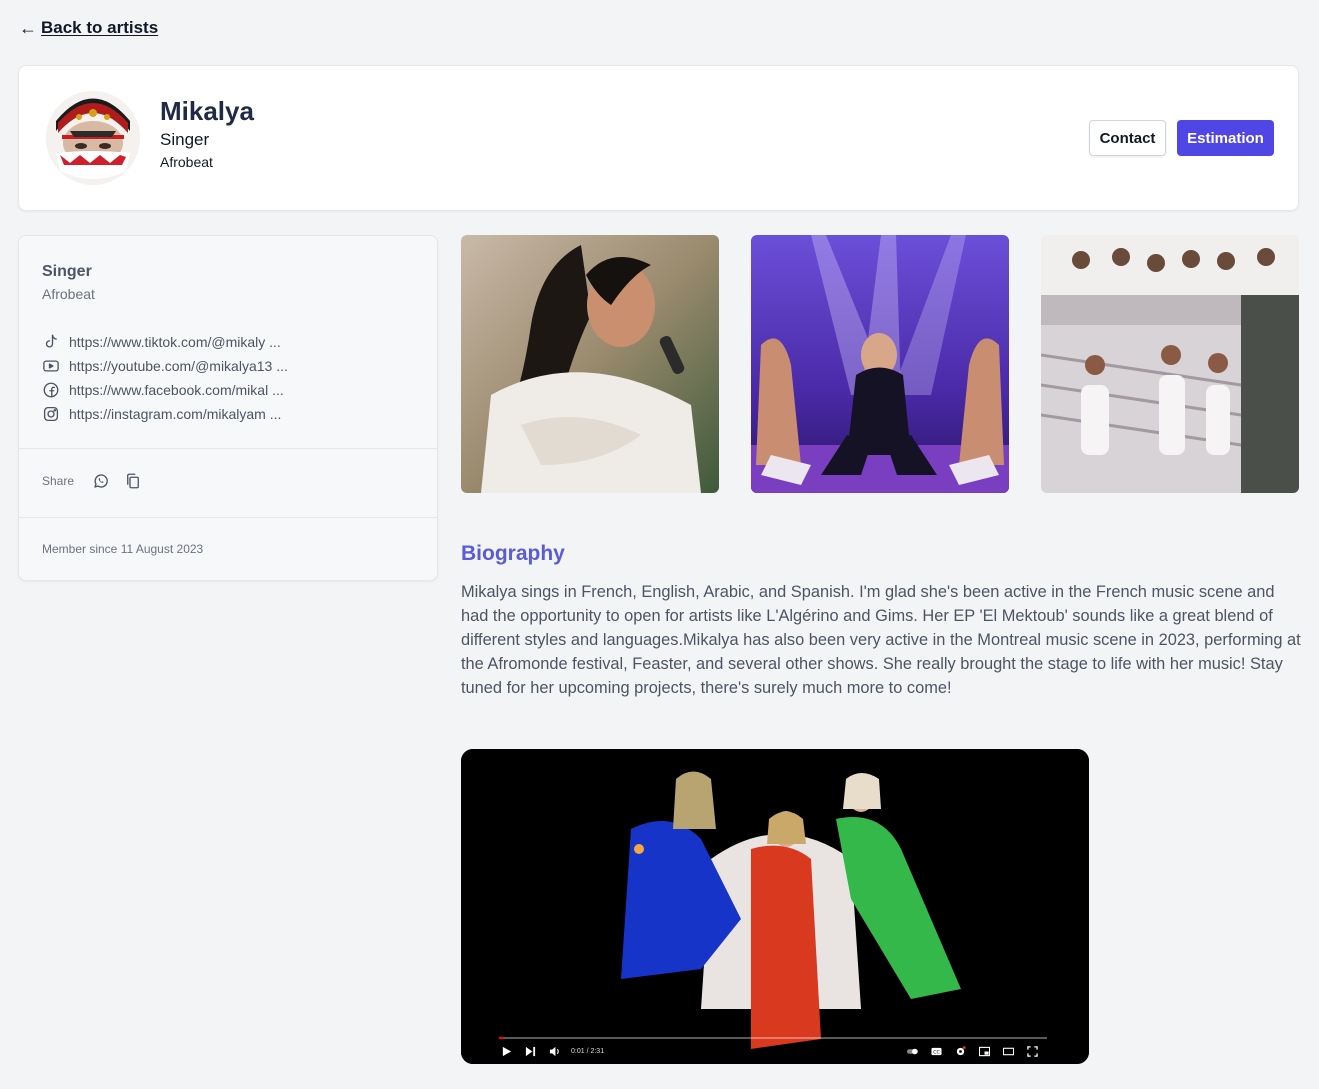 This screenshot has height=1089, width=1319. I want to click on artist-avatar, so click(93, 138).